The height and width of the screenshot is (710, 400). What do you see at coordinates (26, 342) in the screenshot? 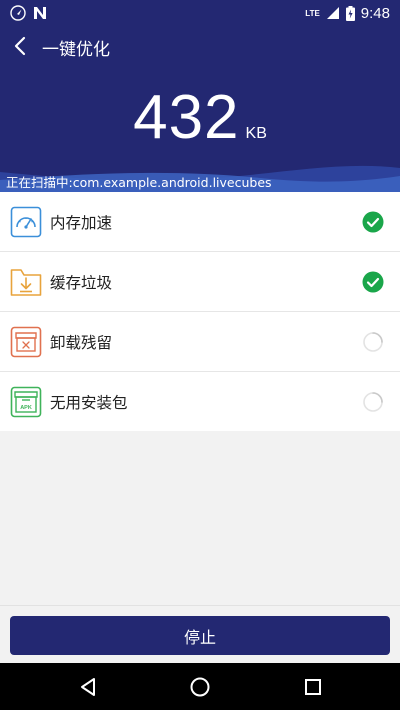
I see `uninstall-box-icon` at bounding box center [26, 342].